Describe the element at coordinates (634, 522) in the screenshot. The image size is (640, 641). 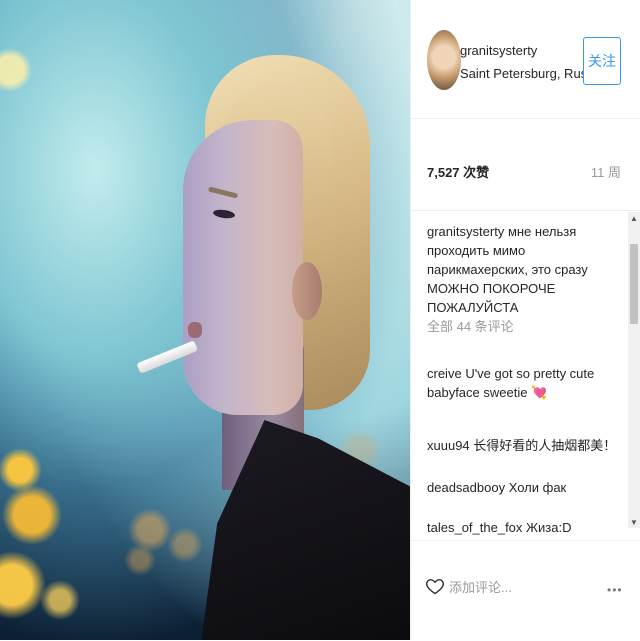
I see `scroll-down-icon: ▼` at that location.